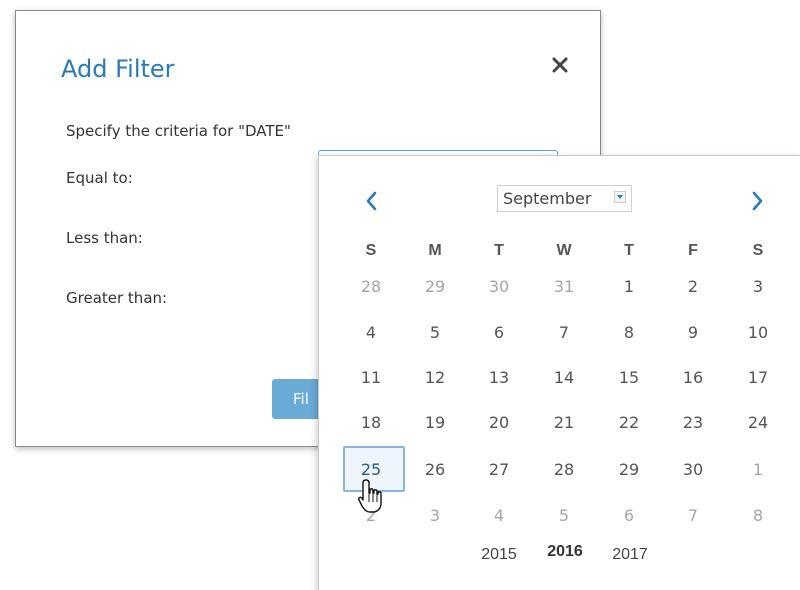 This screenshot has height=590, width=800. What do you see at coordinates (370, 496) in the screenshot?
I see `hand-pointer-icon` at bounding box center [370, 496].